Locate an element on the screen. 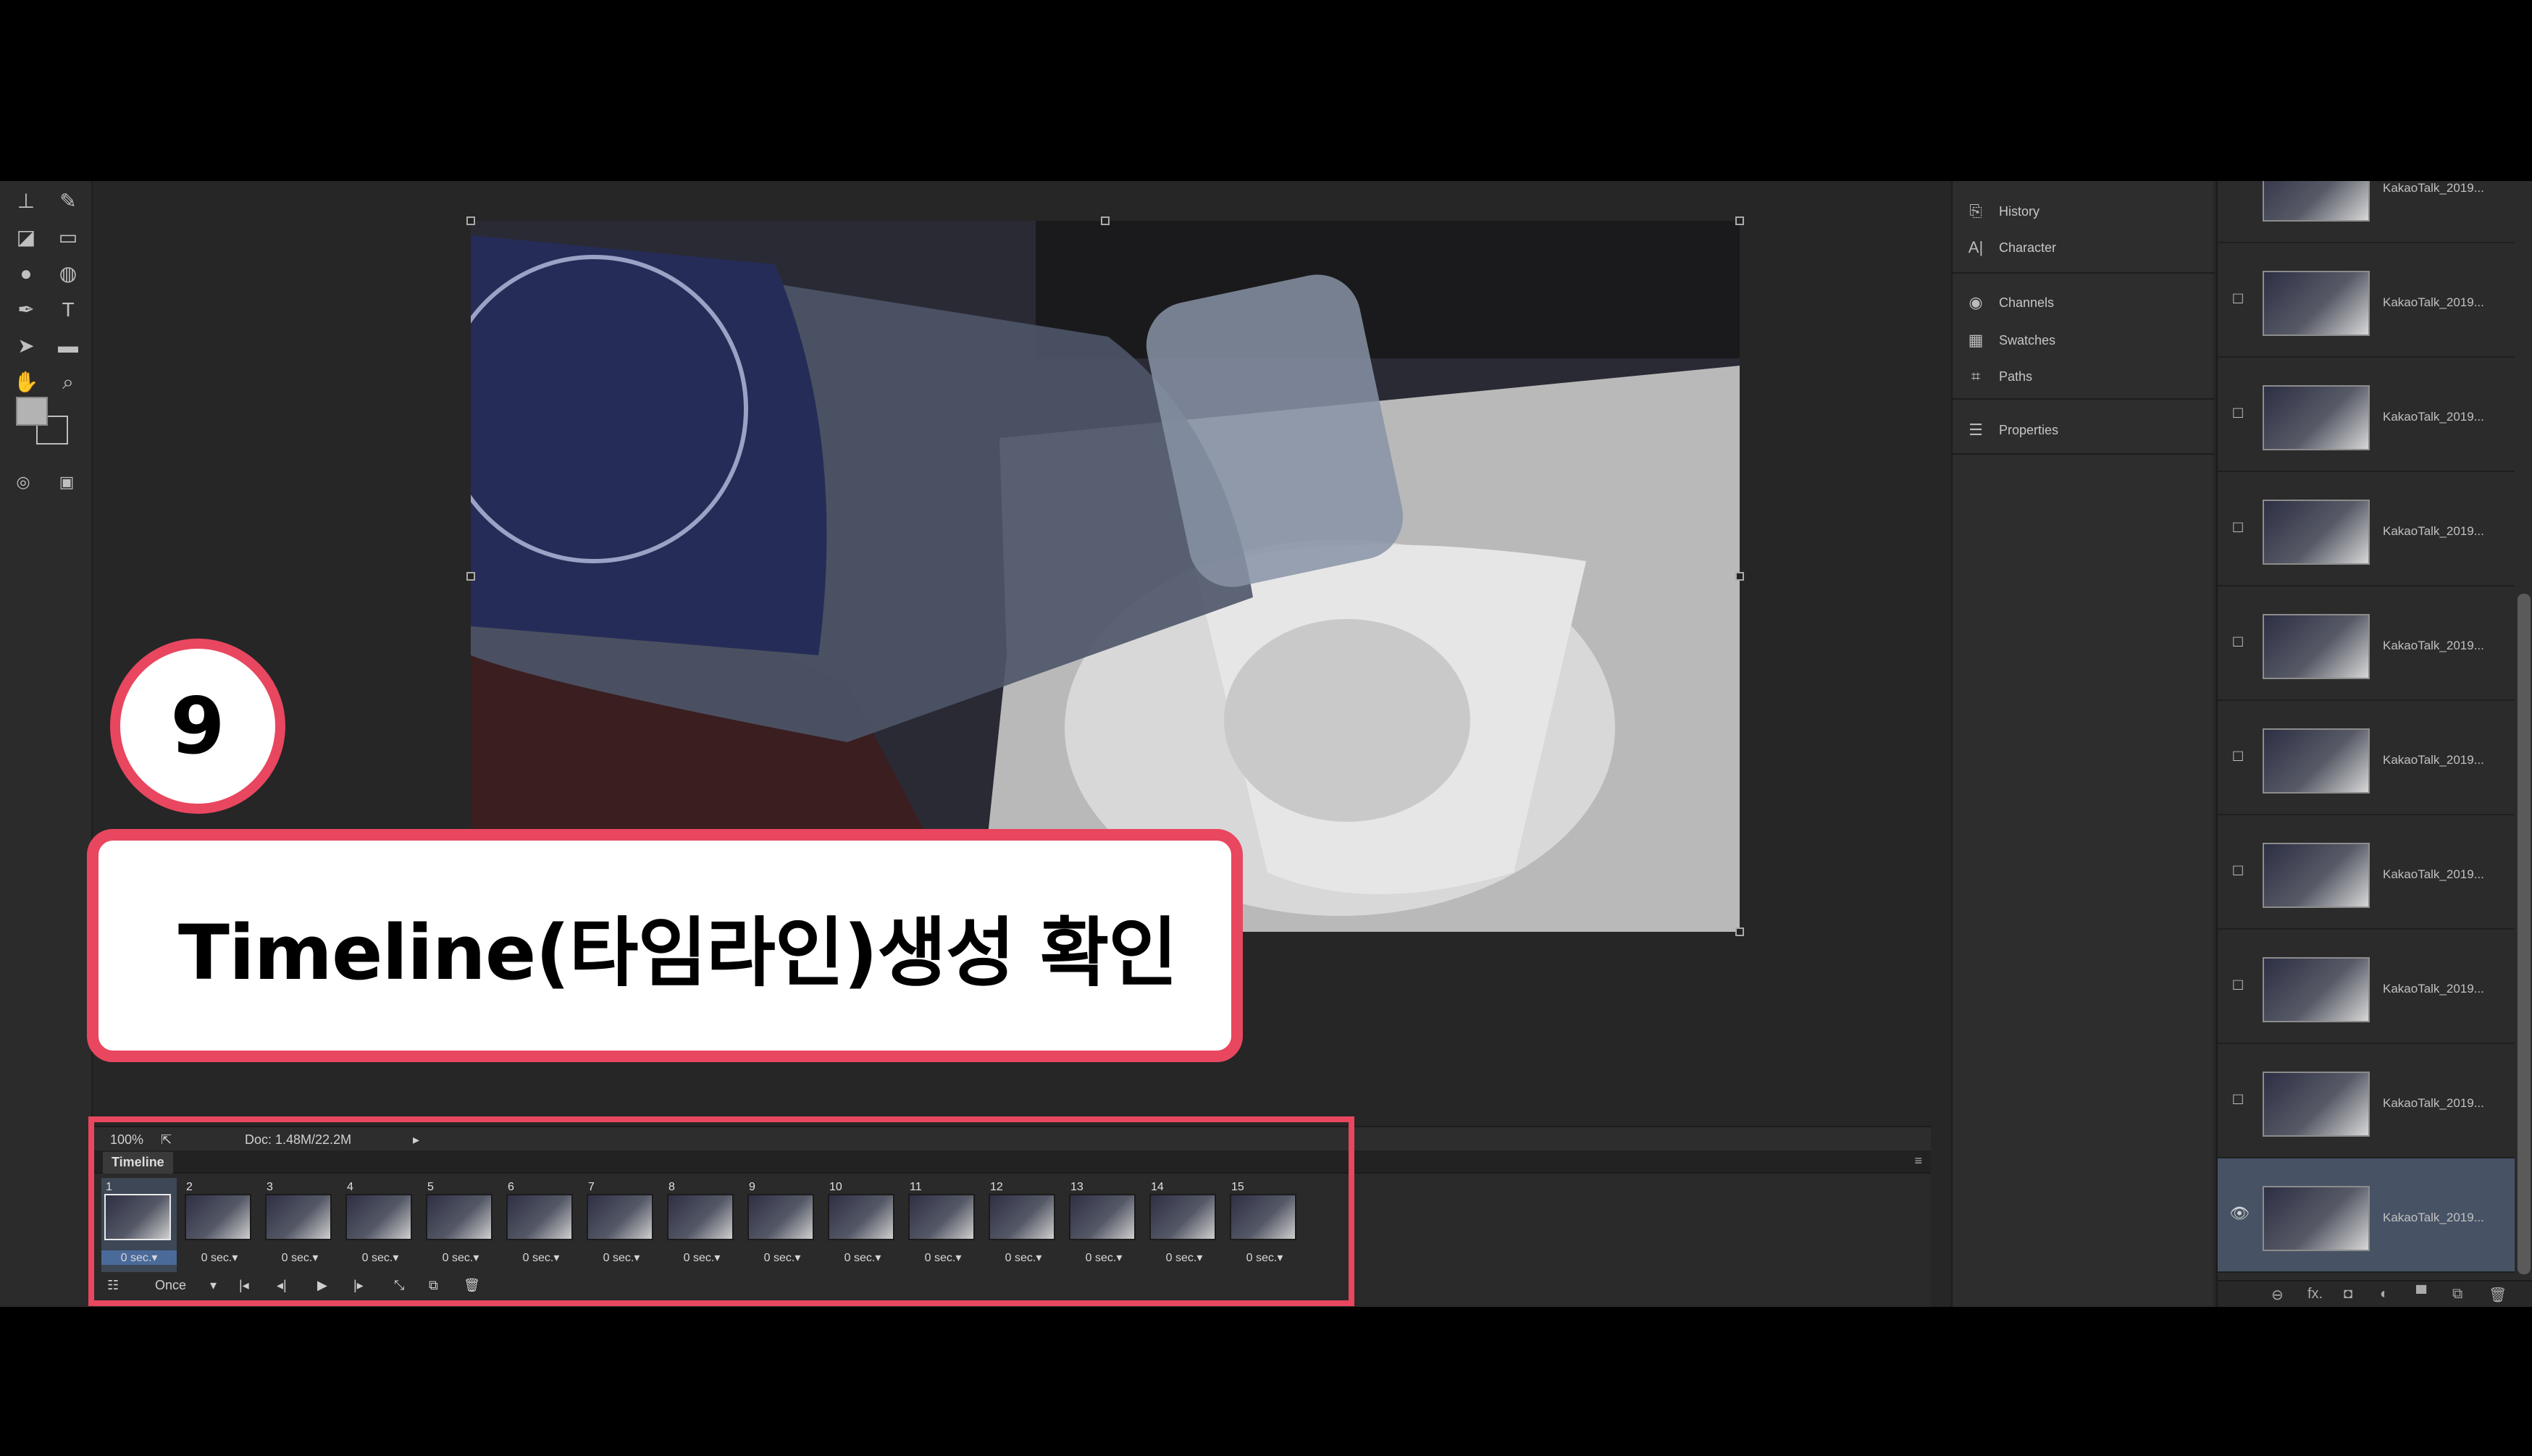  panel-paths: ⌗ Paths is located at coordinates (2081, 377).